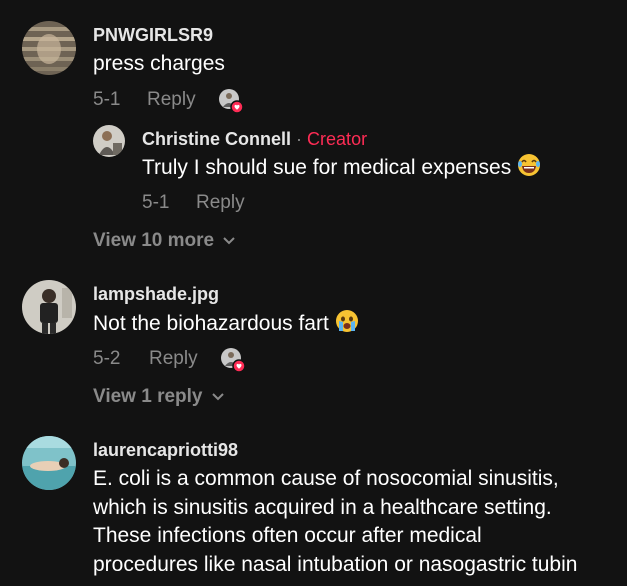 Image resolution: width=627 pixels, height=586 pixels. What do you see at coordinates (159, 63) in the screenshot?
I see `comment-text: press charges` at bounding box center [159, 63].